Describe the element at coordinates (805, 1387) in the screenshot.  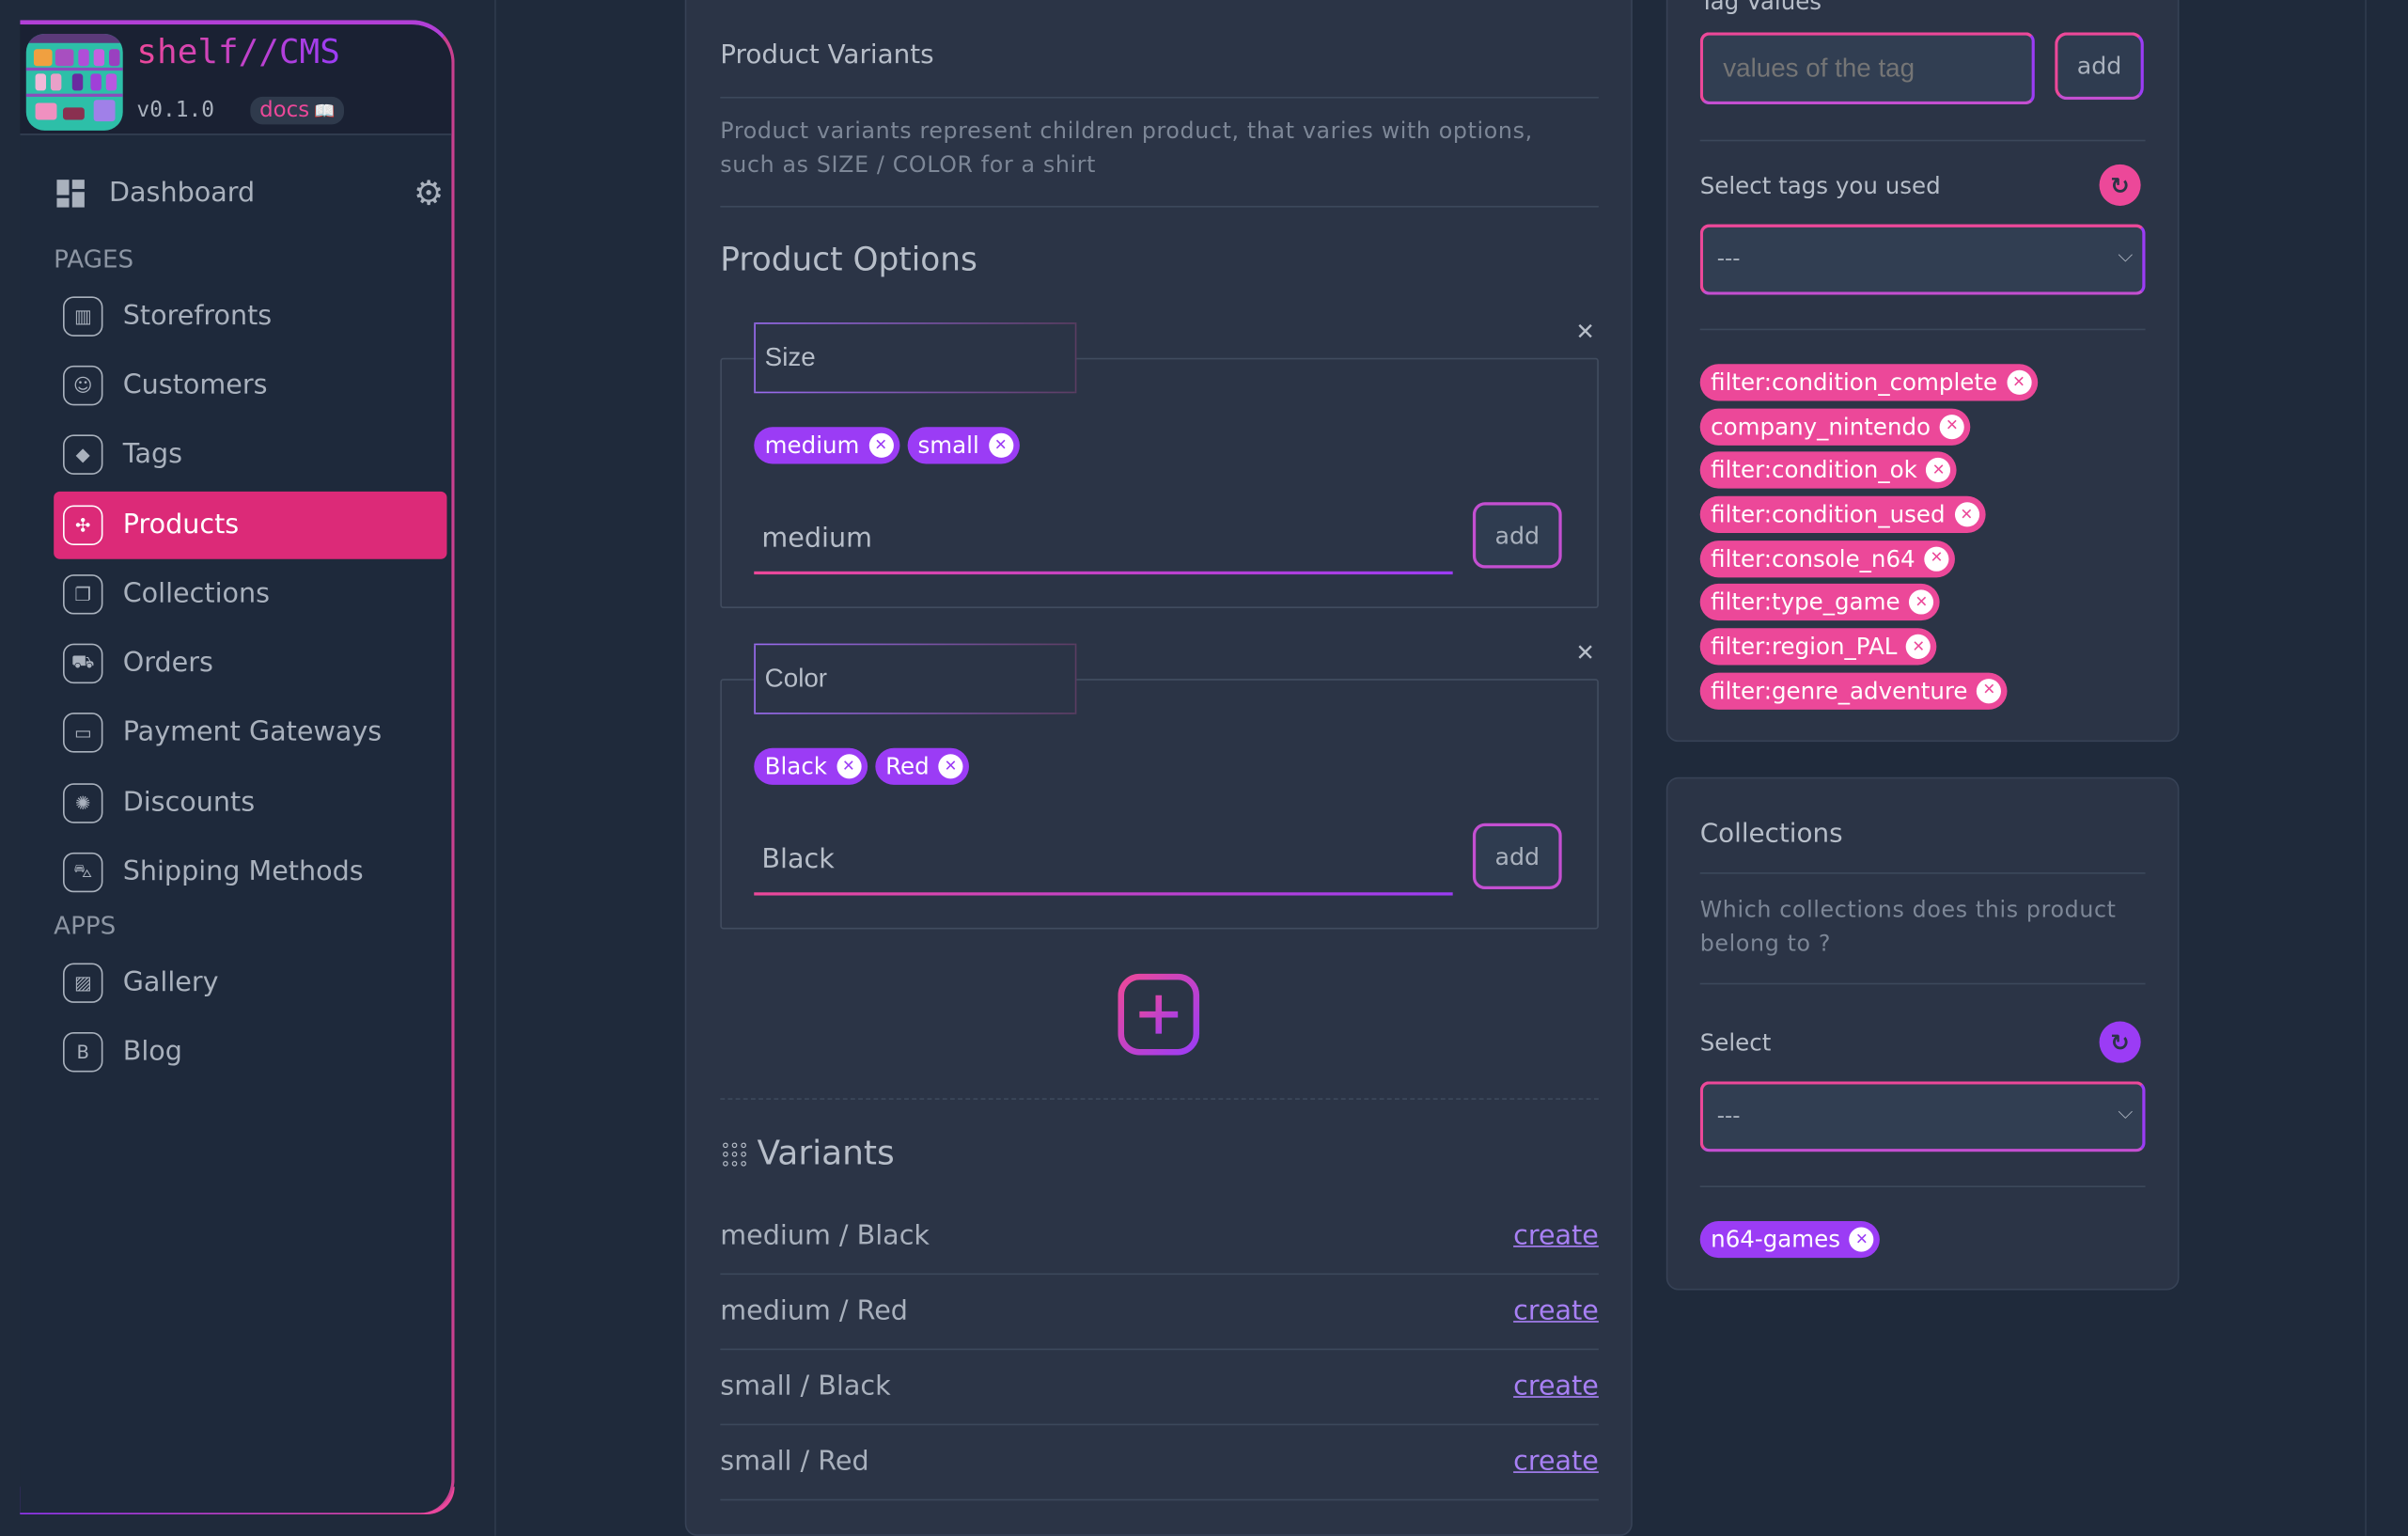
I see `variant-label: small / Black` at that location.